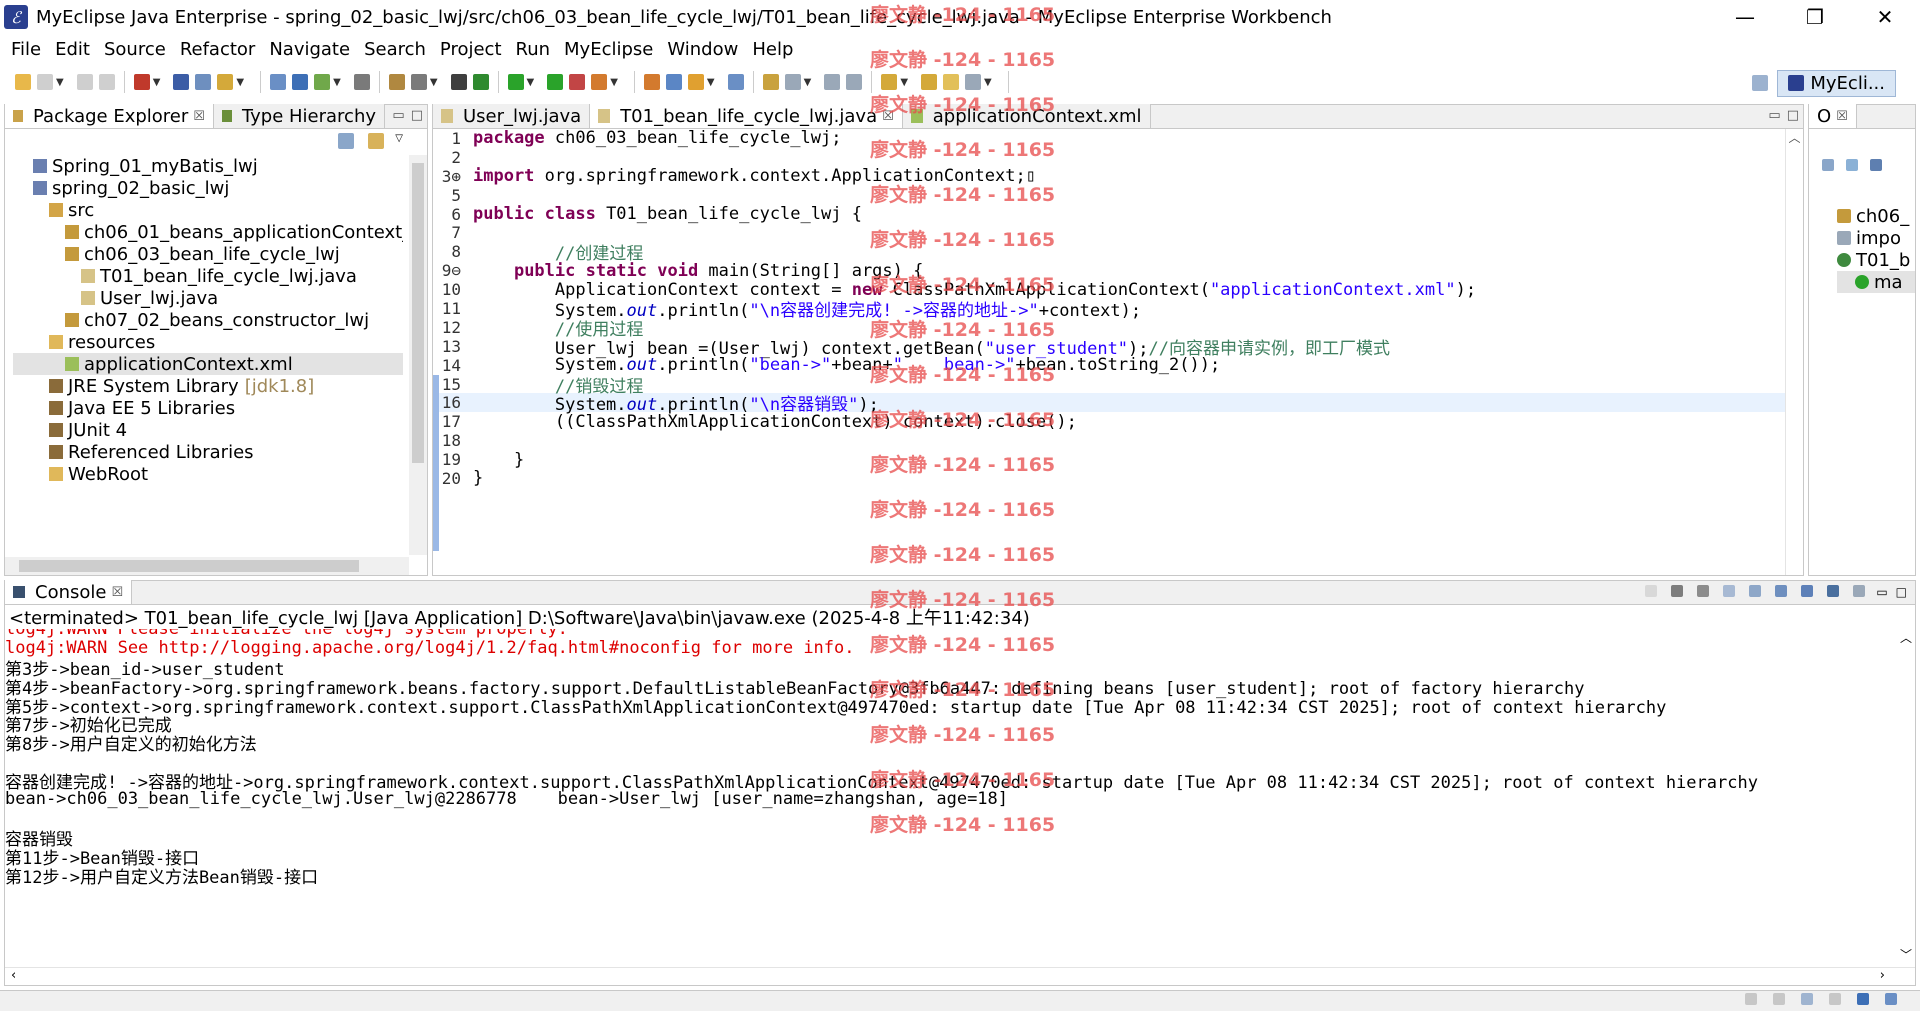 This screenshot has width=1920, height=1011. Describe the element at coordinates (208, 232) in the screenshot. I see `tree-item: ch06_01_beans_applicationContext_` at that location.